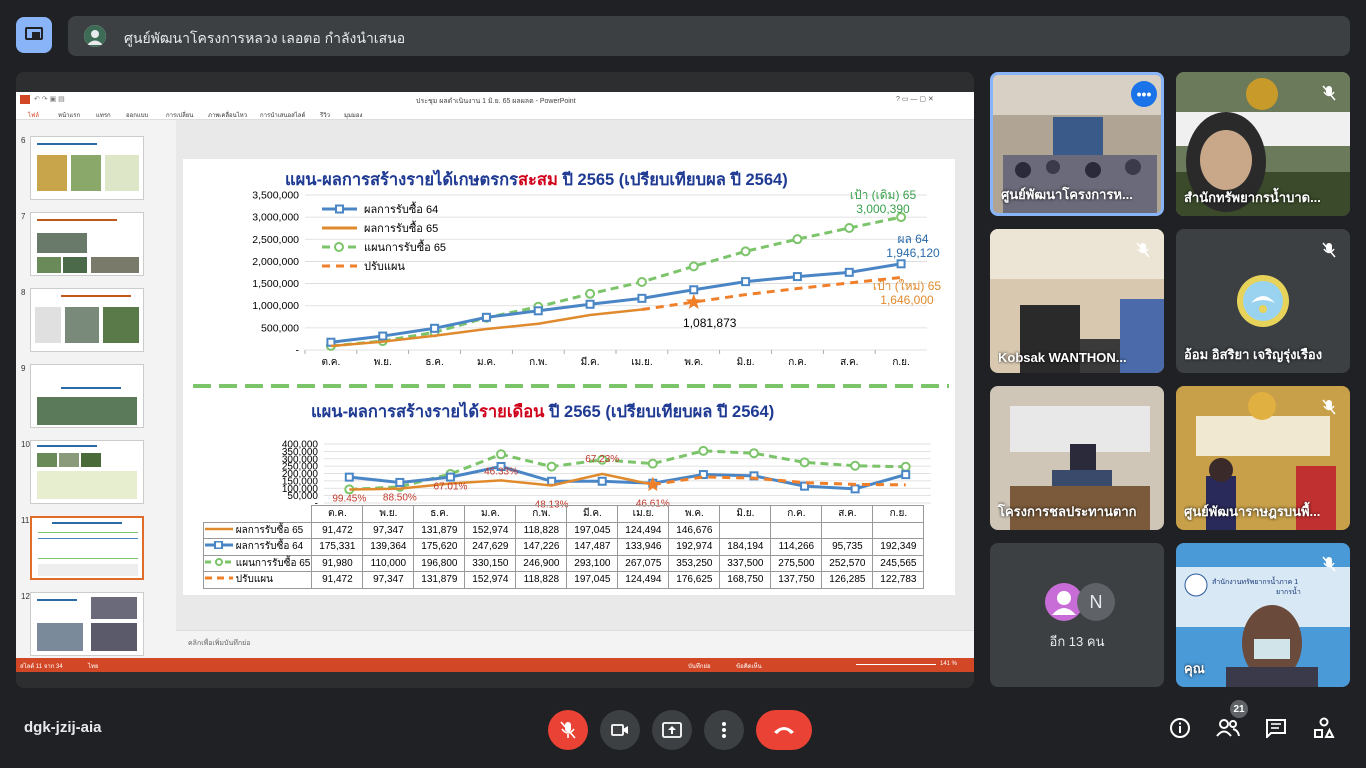 The height and width of the screenshot is (768, 1366). What do you see at coordinates (337, 530) in the screenshot?
I see `table-cell: 91,472` at bounding box center [337, 530].